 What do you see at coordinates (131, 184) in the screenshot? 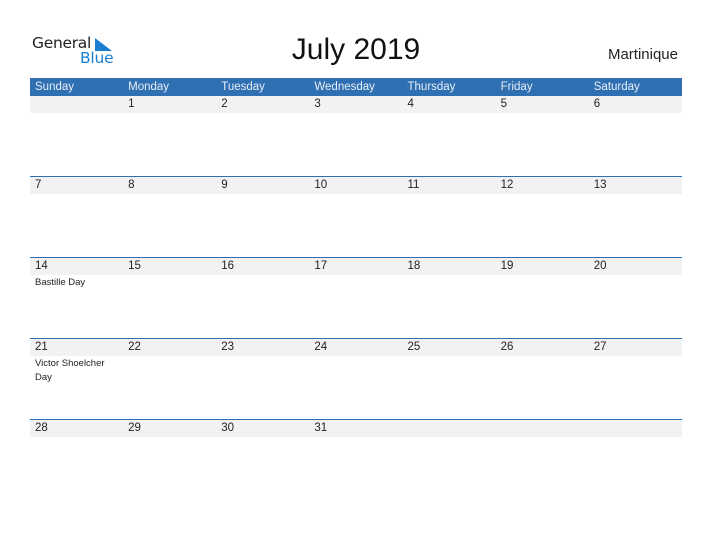
I see `day-number: 8` at bounding box center [131, 184].